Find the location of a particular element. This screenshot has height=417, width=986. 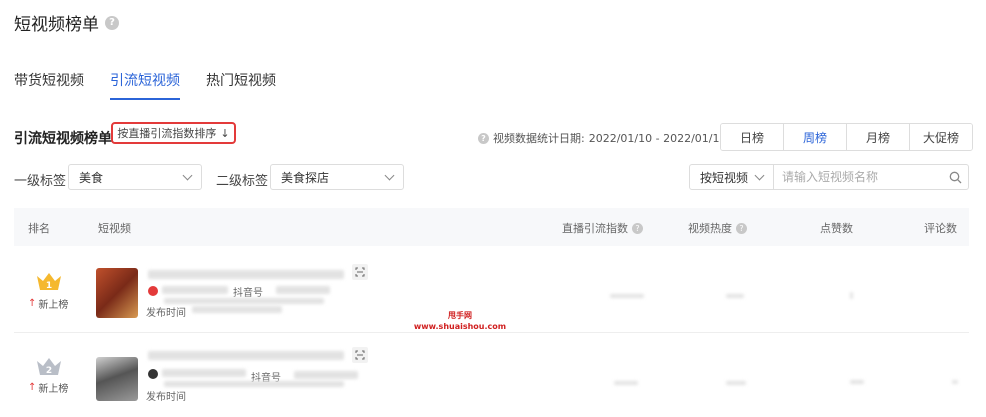

th-live-index-label: 直播引流指数 is located at coordinates (595, 228).